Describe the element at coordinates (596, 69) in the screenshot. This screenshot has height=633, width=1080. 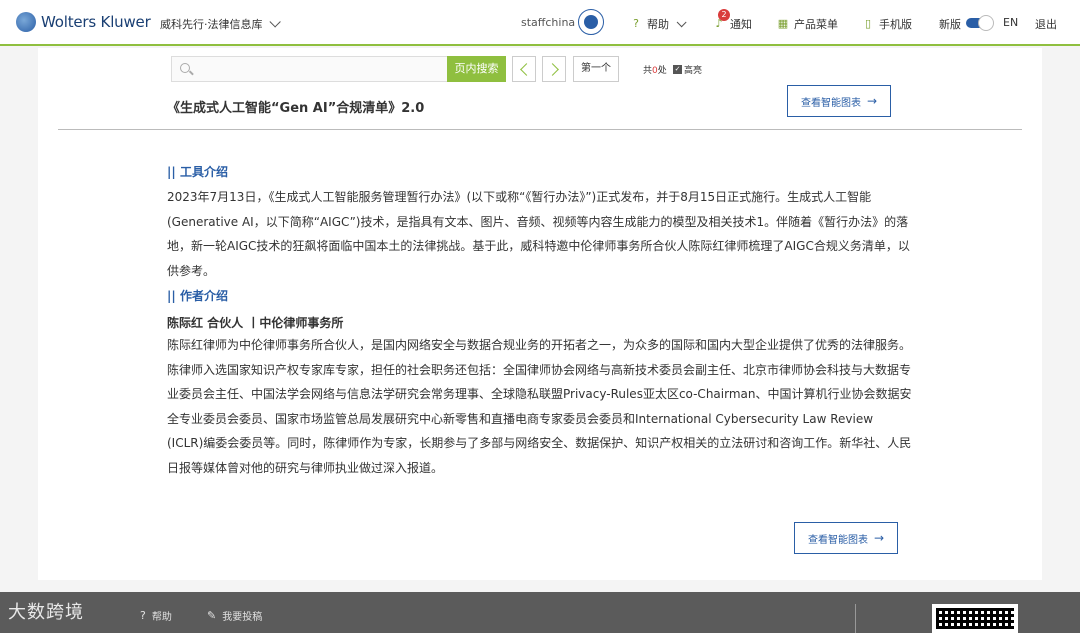
I see `first-match-button: 第一个` at that location.